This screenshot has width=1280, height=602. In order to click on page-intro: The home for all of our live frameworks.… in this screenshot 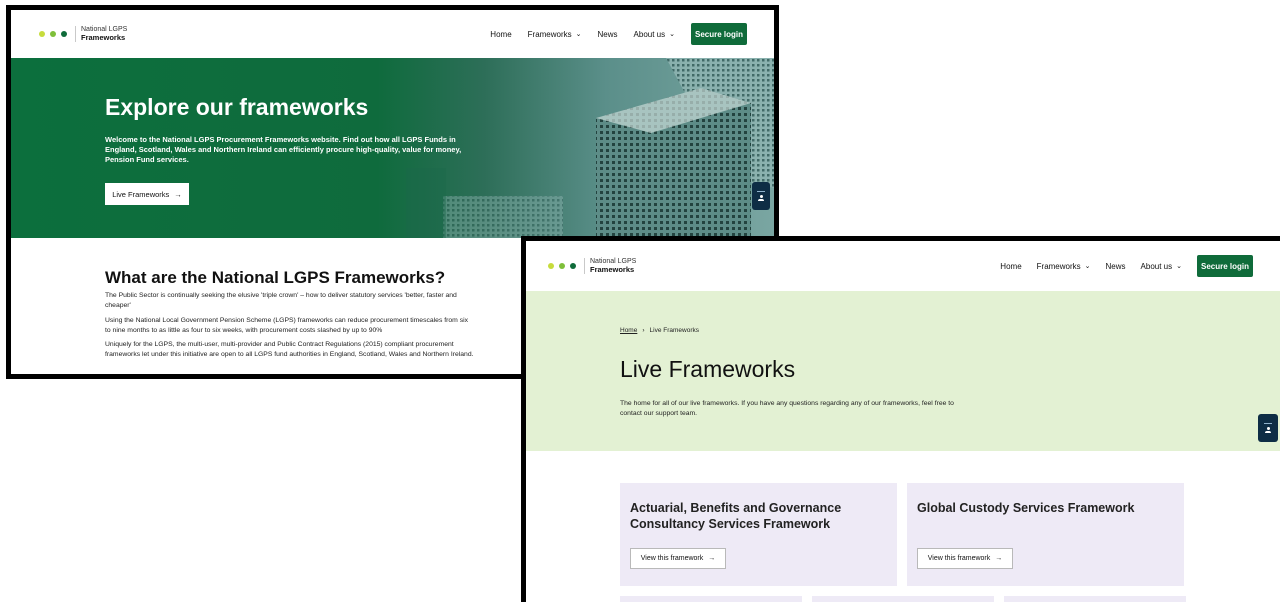, I will do `click(787, 408)`.